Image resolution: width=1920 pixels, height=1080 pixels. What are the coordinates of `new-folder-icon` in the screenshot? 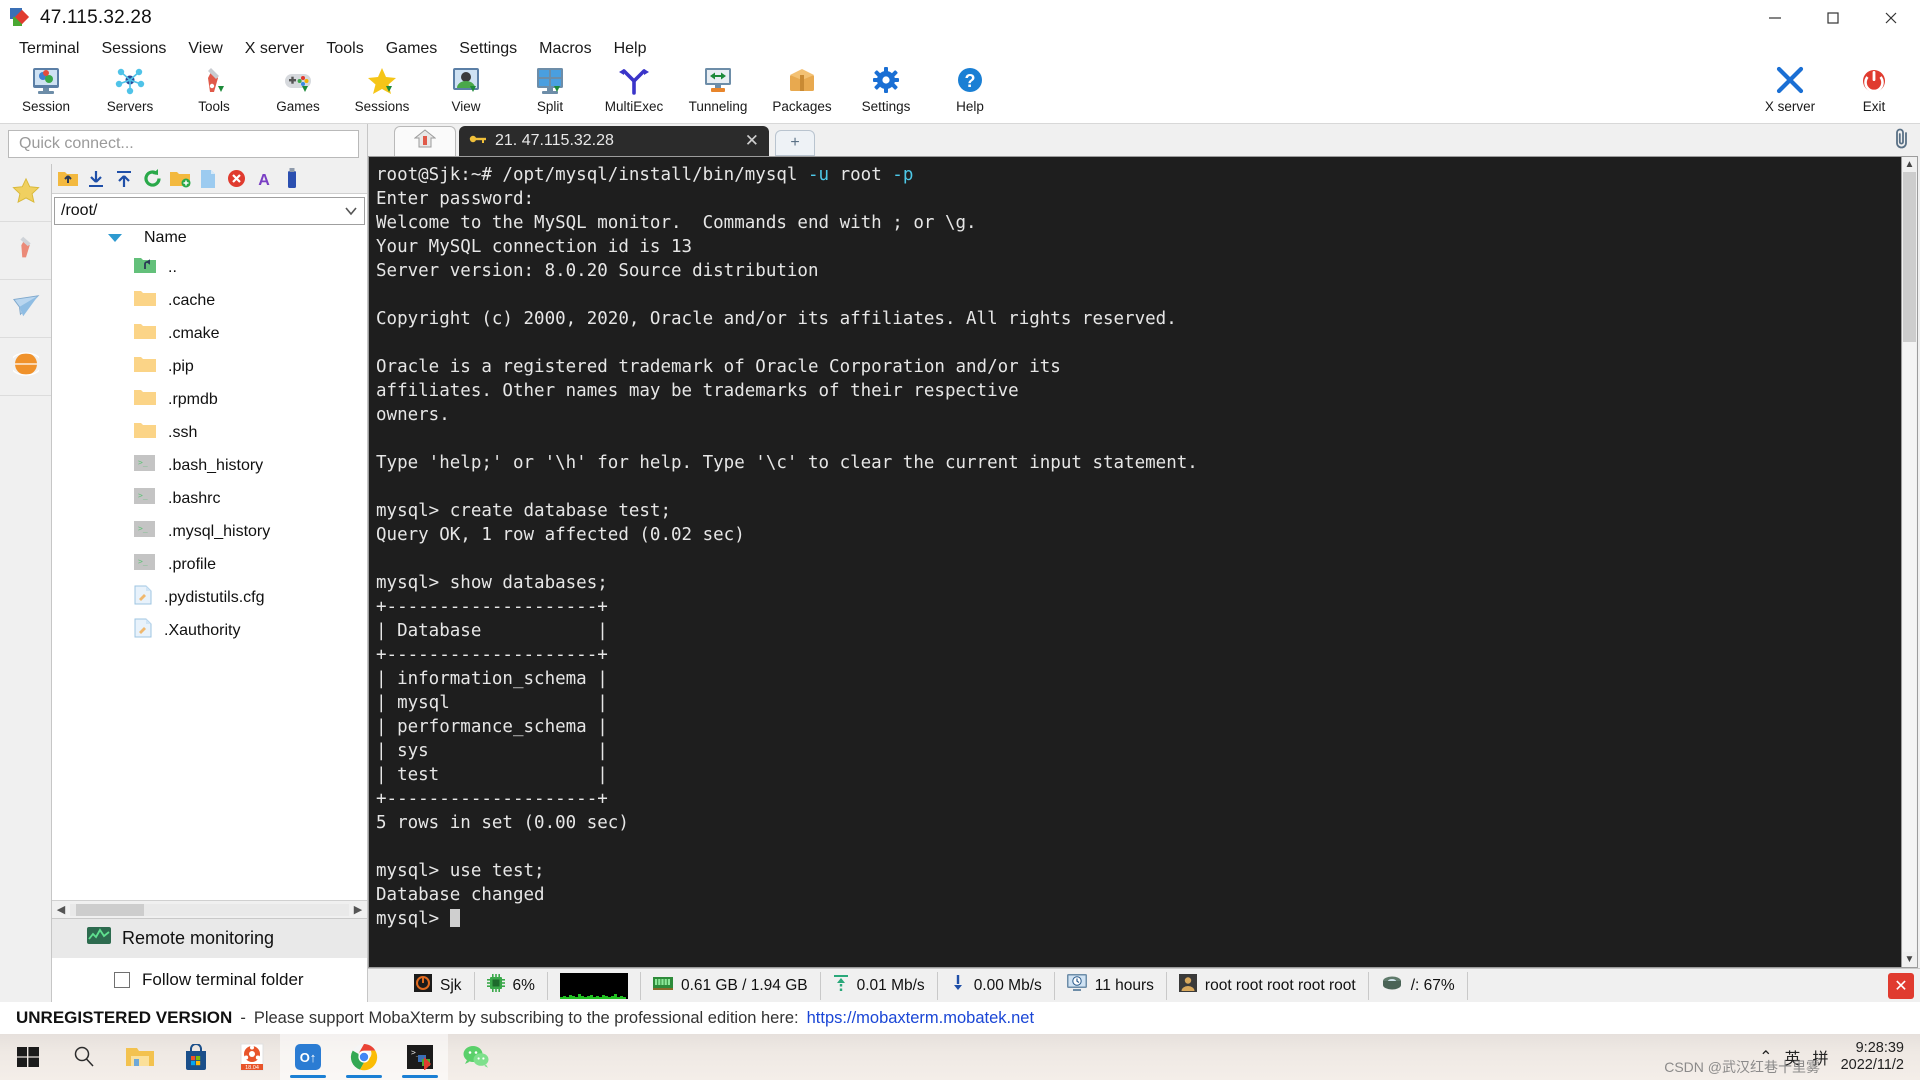 It's located at (180, 179).